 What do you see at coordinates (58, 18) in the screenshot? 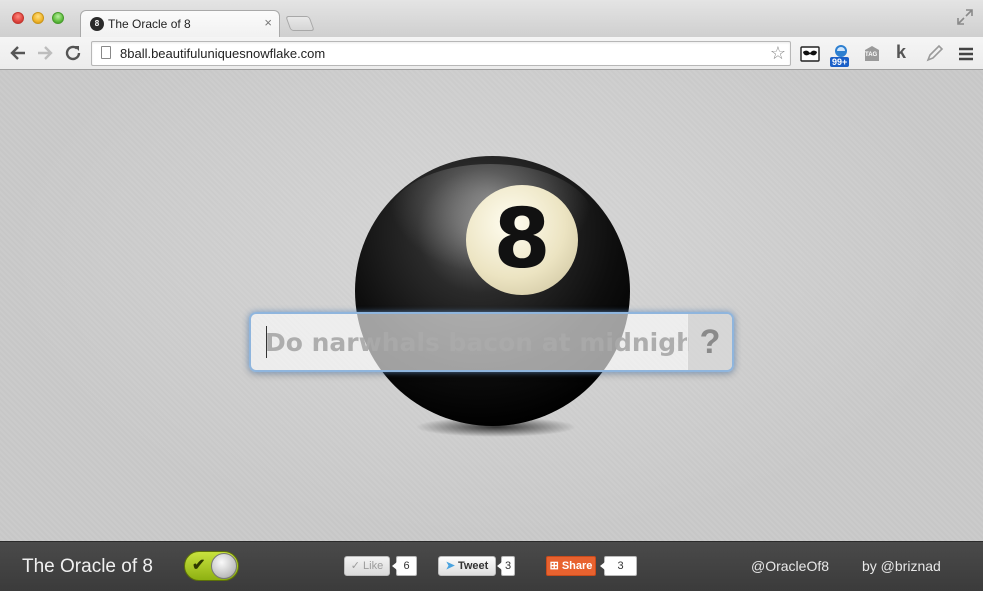
I see `window-zoom-button` at bounding box center [58, 18].